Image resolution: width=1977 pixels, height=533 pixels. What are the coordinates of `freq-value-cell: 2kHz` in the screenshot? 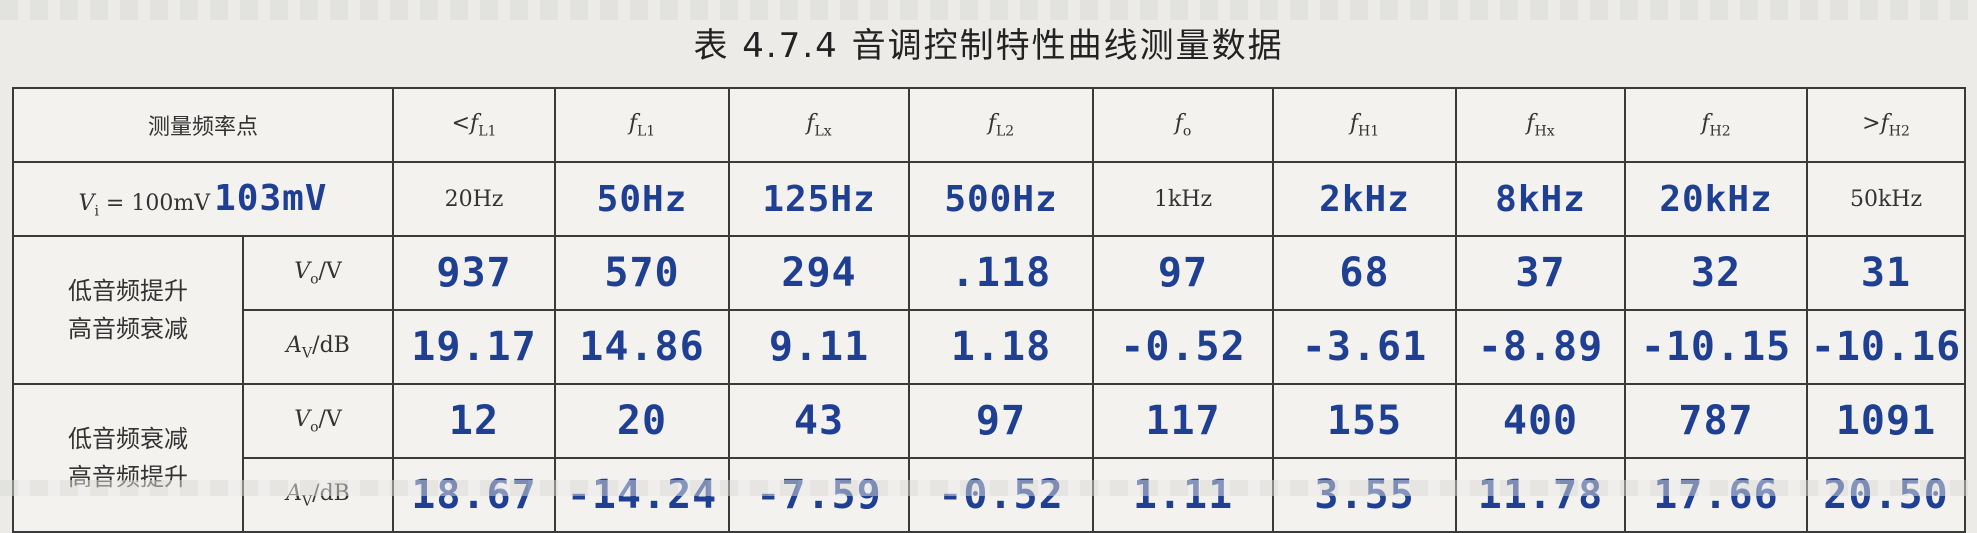 It's located at (1365, 199).